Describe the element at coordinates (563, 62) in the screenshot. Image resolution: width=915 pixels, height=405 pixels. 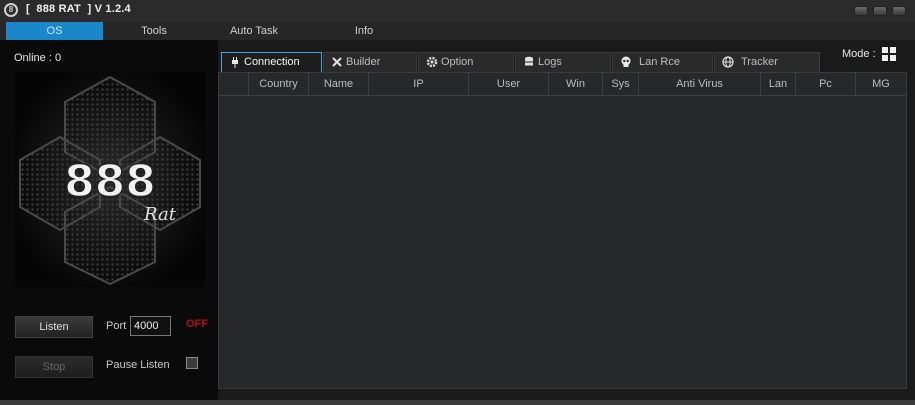
I see `tab-logs: Logs` at that location.